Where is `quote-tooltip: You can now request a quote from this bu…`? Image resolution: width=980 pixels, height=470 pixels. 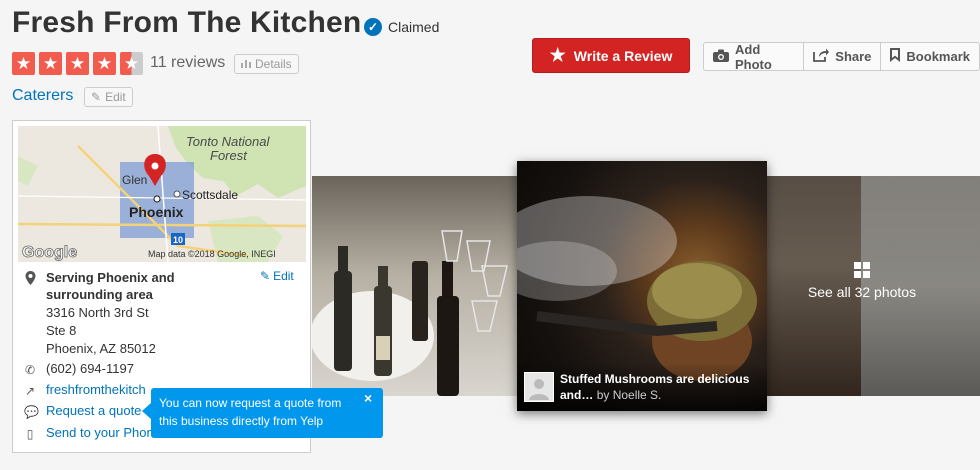 quote-tooltip: You can now request a quote from this bu… is located at coordinates (267, 413).